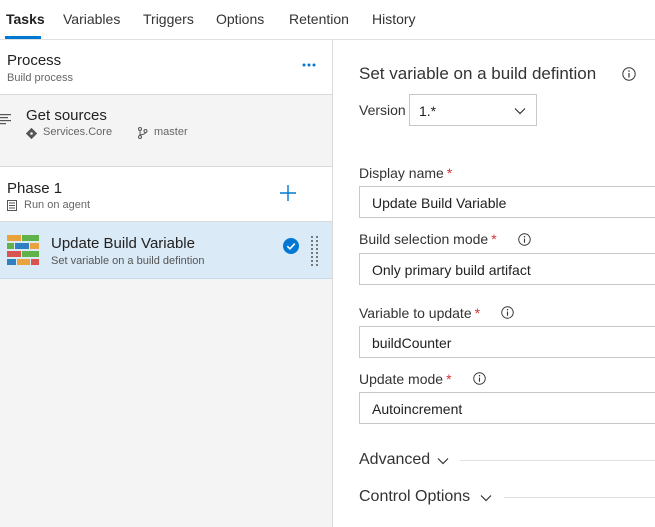  What do you see at coordinates (394, 19) in the screenshot?
I see `tab-history: History` at bounding box center [394, 19].